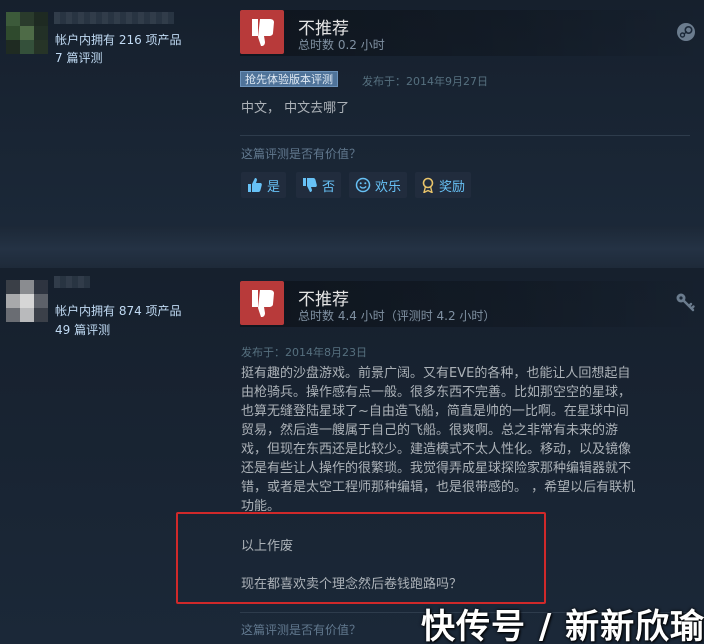  Describe the element at coordinates (310, 185) in the screenshot. I see `thumbs-down-small-icon` at that location.